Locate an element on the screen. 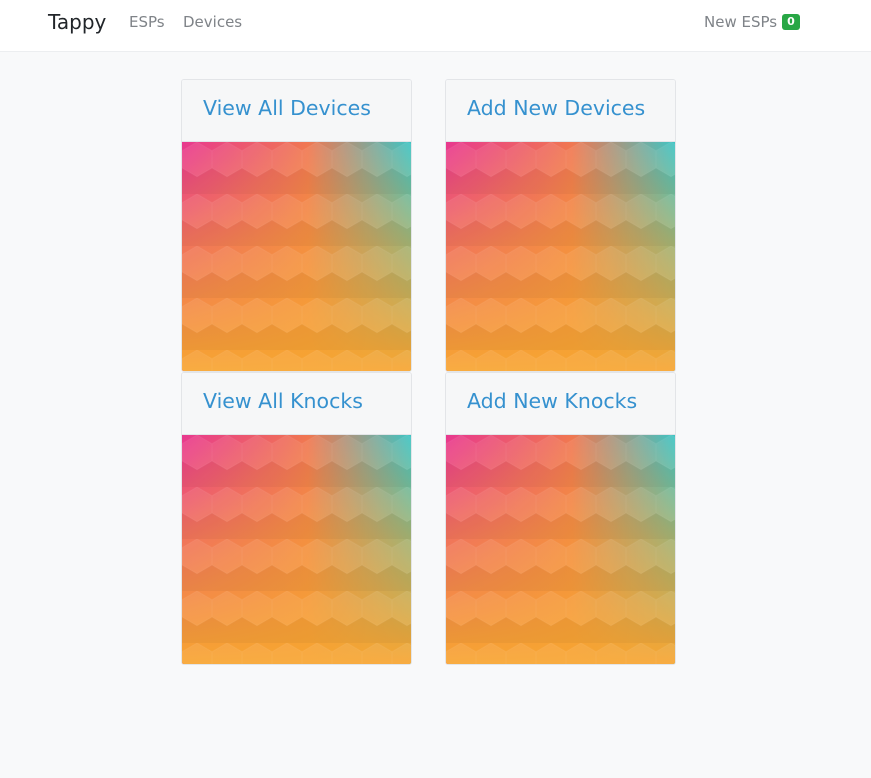 Image resolution: width=871 pixels, height=778 pixels. card-view-all-knocks: View All Knocks is located at coordinates (296, 518).